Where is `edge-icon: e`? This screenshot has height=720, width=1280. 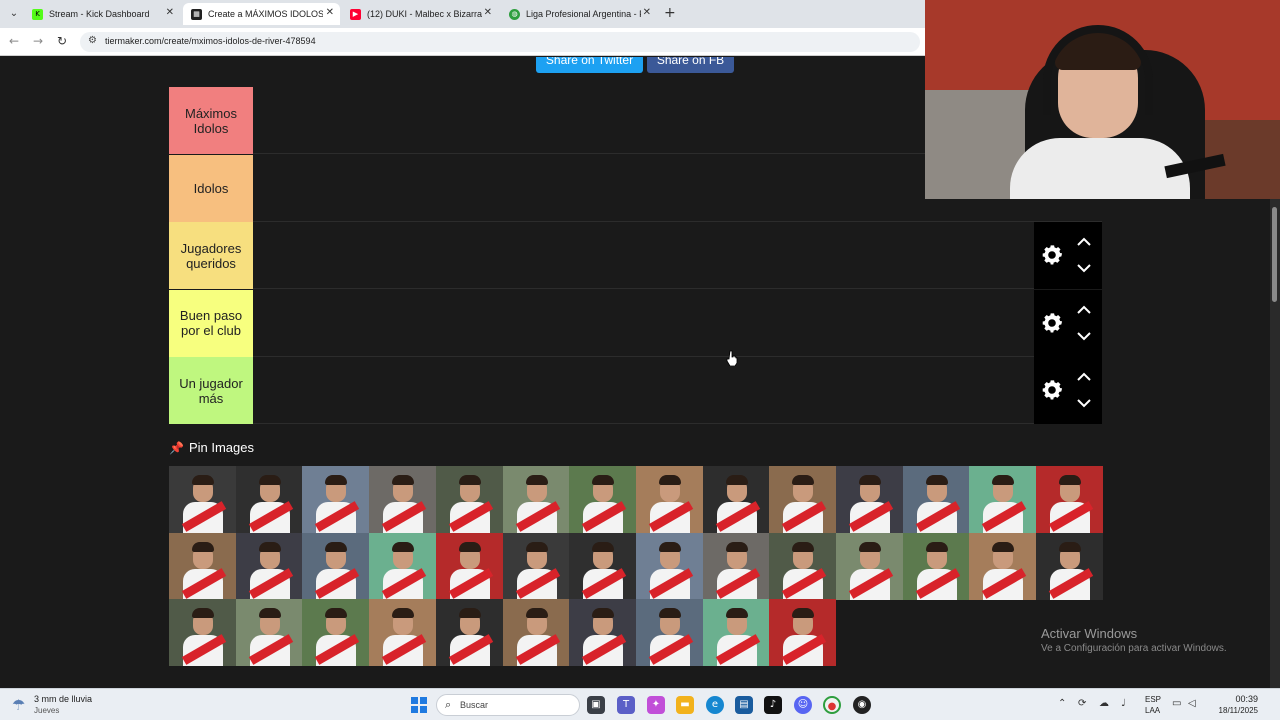 edge-icon: e is located at coordinates (715, 705).